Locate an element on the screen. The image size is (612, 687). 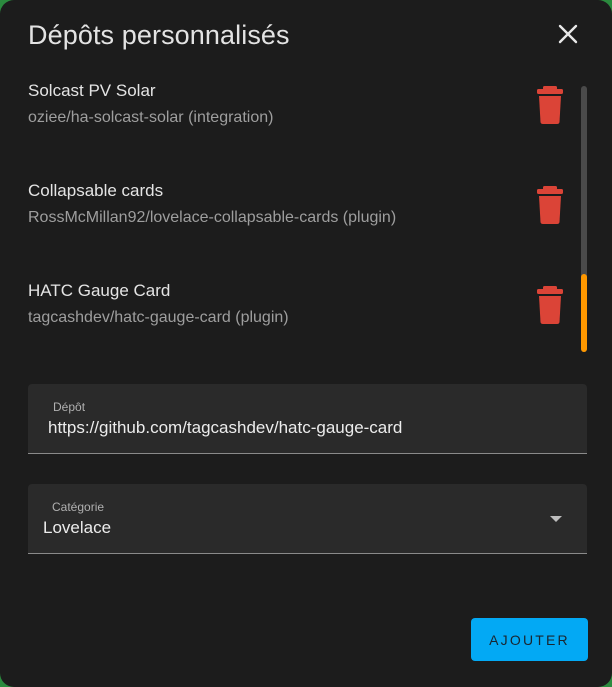
repository-url-label: Dépôt is located at coordinates (69, 407).